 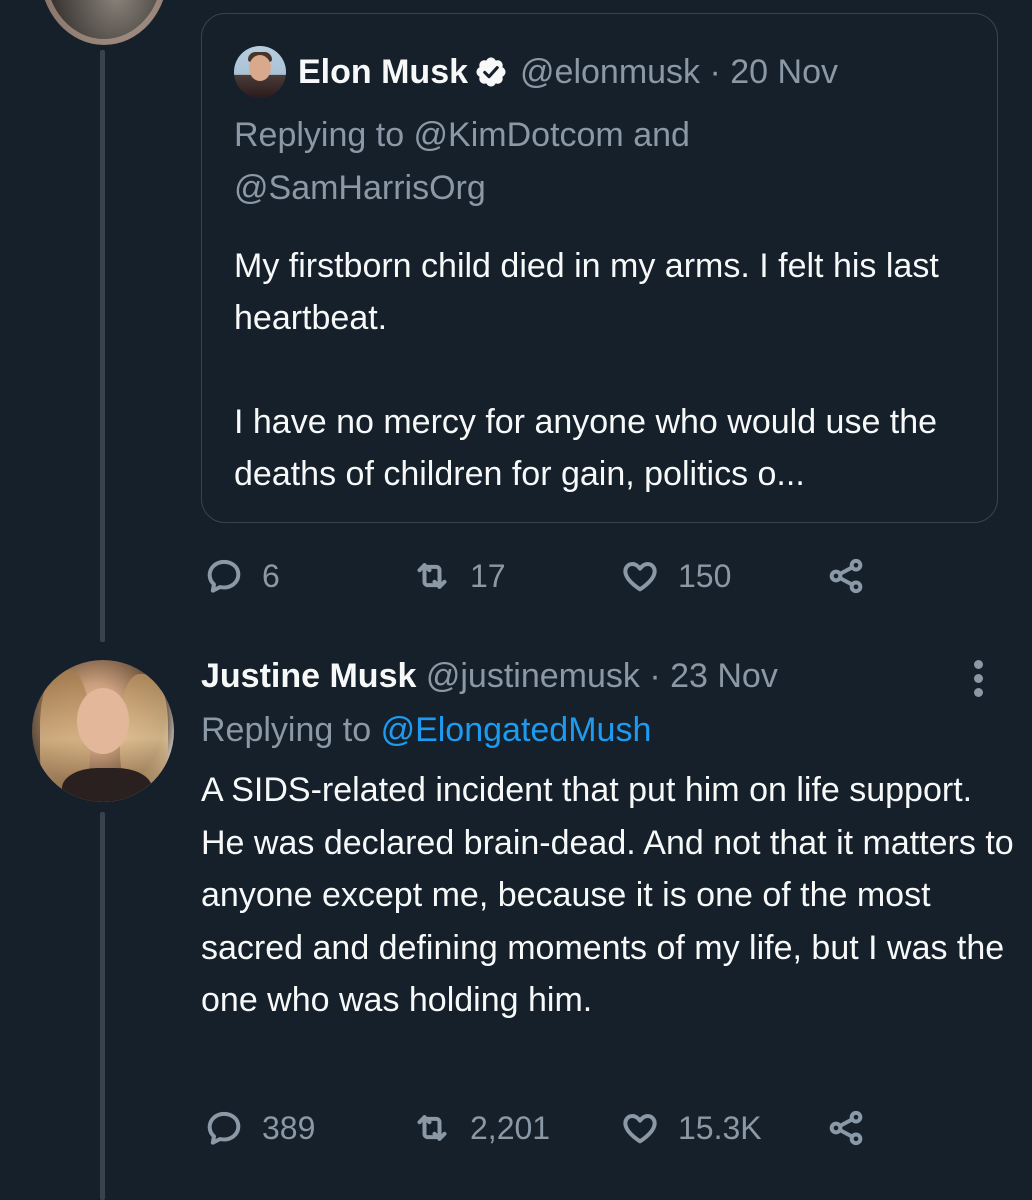 I want to click on like-count: 15.3K, so click(x=720, y=1127).